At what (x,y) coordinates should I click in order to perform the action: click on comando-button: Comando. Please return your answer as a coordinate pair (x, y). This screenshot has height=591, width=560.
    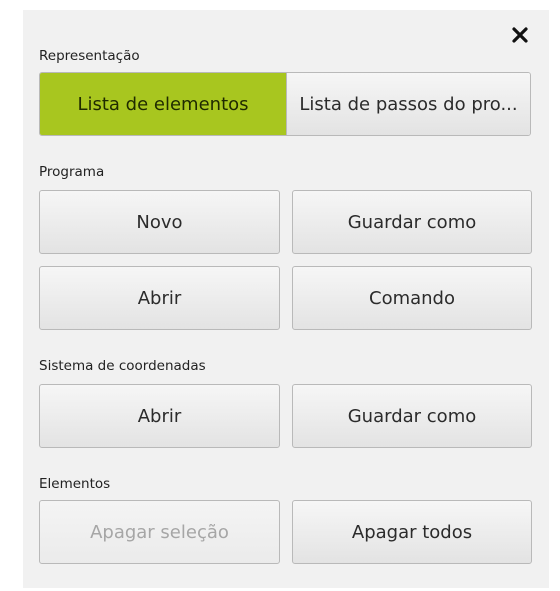
    Looking at the image, I should click on (412, 298).